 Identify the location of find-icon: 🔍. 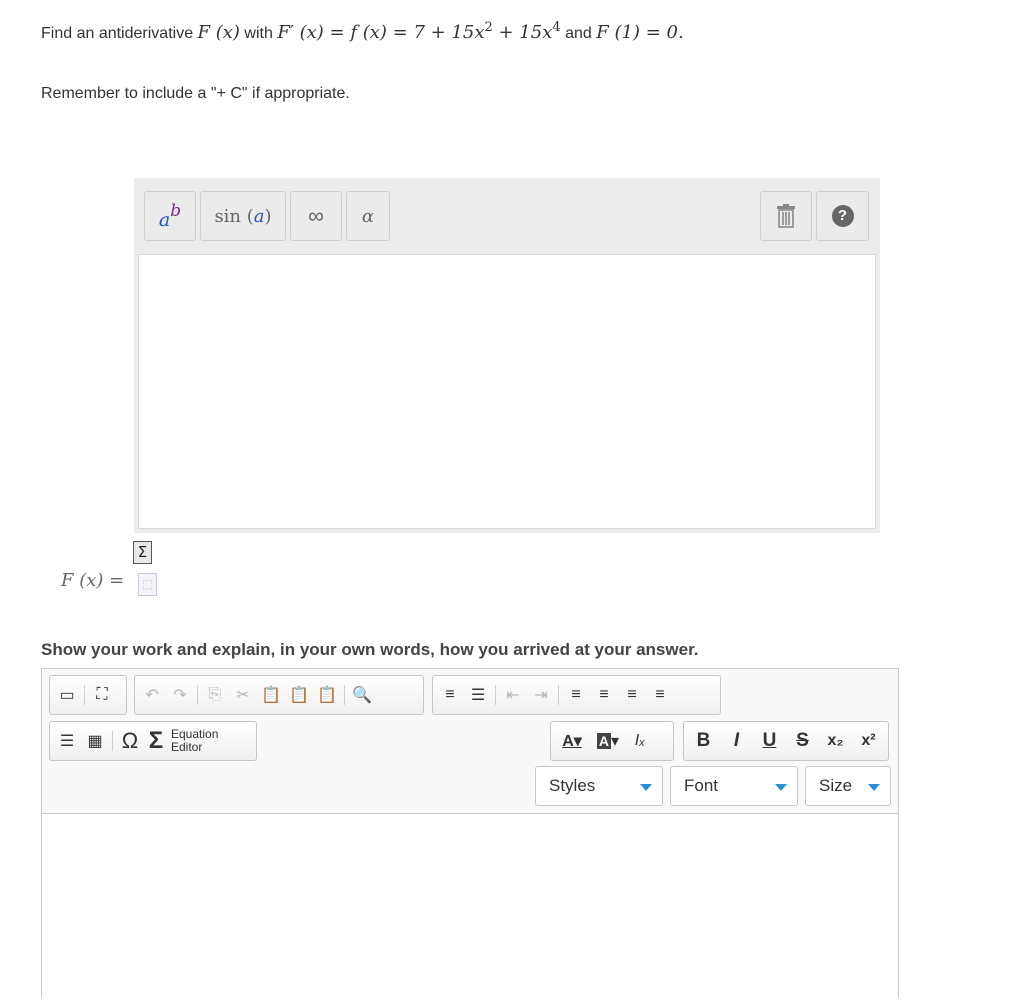
(362, 695).